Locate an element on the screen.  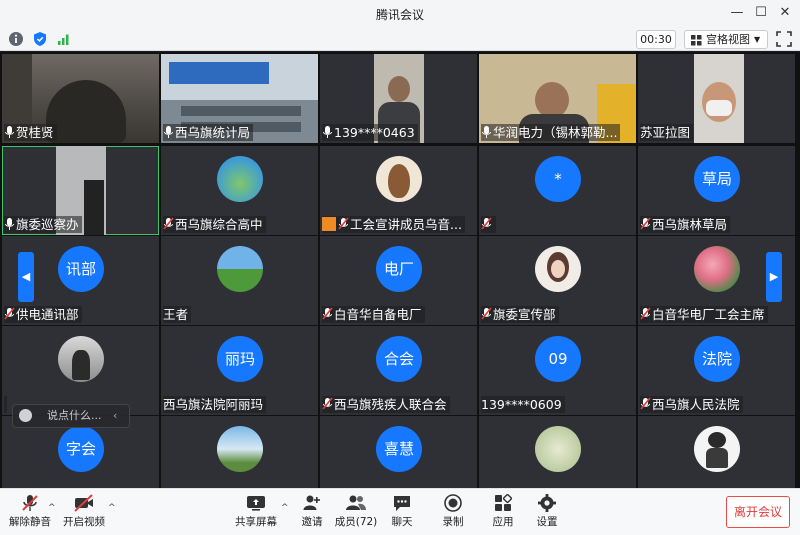
previous-page-arrow: ◀ is located at coordinates (26, 277).